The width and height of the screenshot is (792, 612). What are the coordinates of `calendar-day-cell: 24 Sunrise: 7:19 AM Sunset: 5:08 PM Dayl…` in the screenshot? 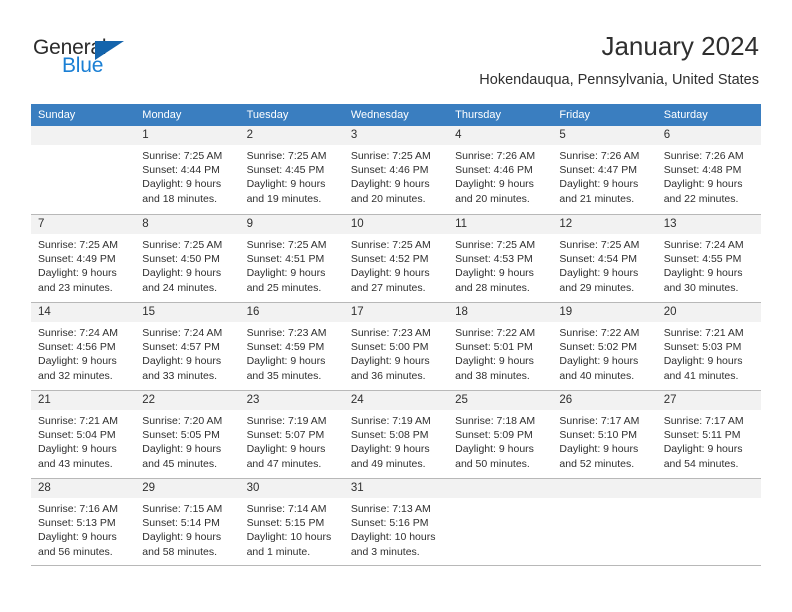 It's located at (396, 434).